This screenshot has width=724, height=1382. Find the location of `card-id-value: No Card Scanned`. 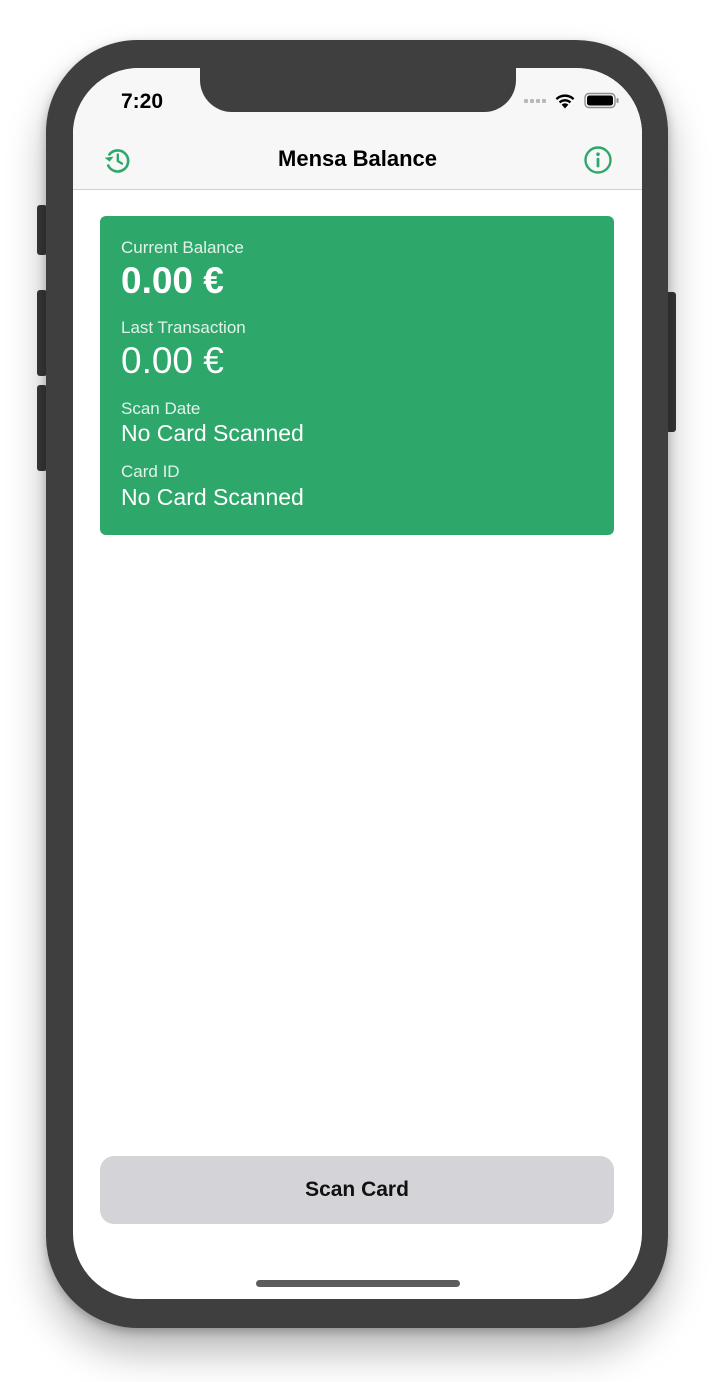

card-id-value: No Card Scanned is located at coordinates (212, 497).